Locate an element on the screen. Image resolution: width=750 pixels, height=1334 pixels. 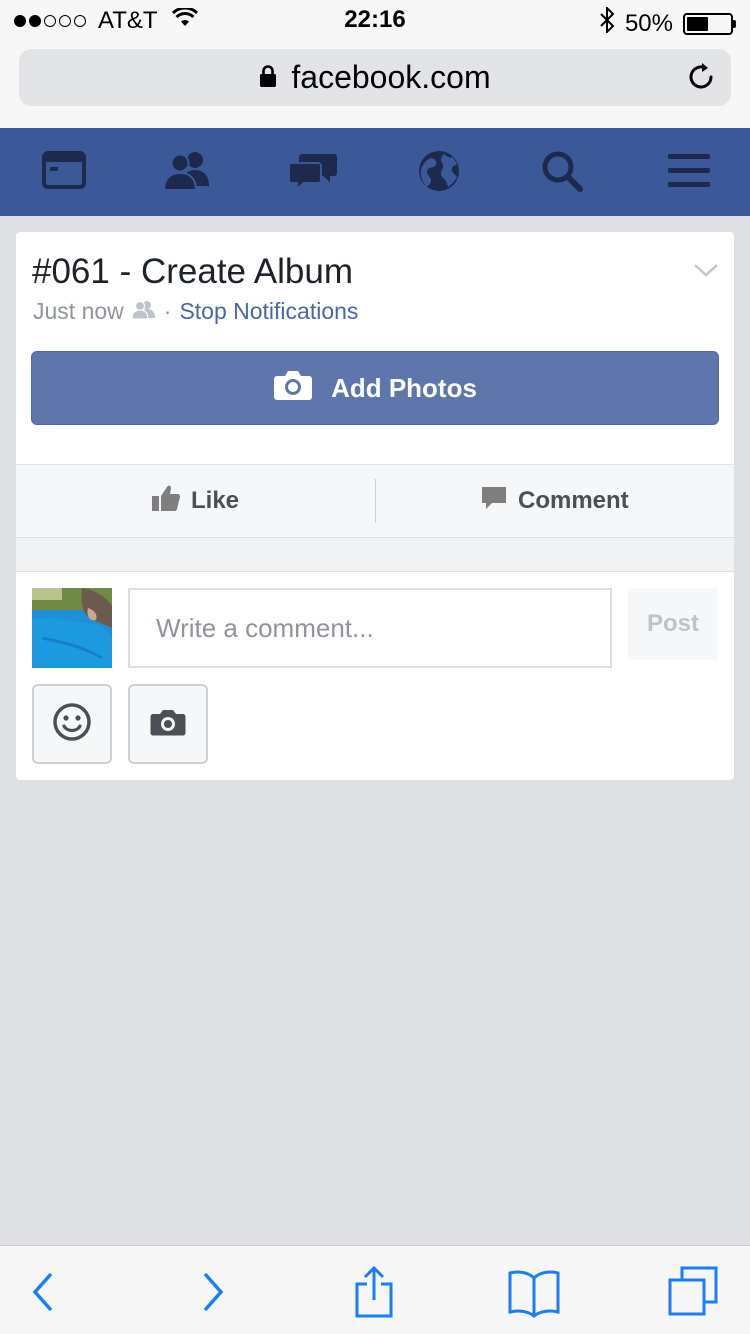
news-feed-icon is located at coordinates (65, 171).